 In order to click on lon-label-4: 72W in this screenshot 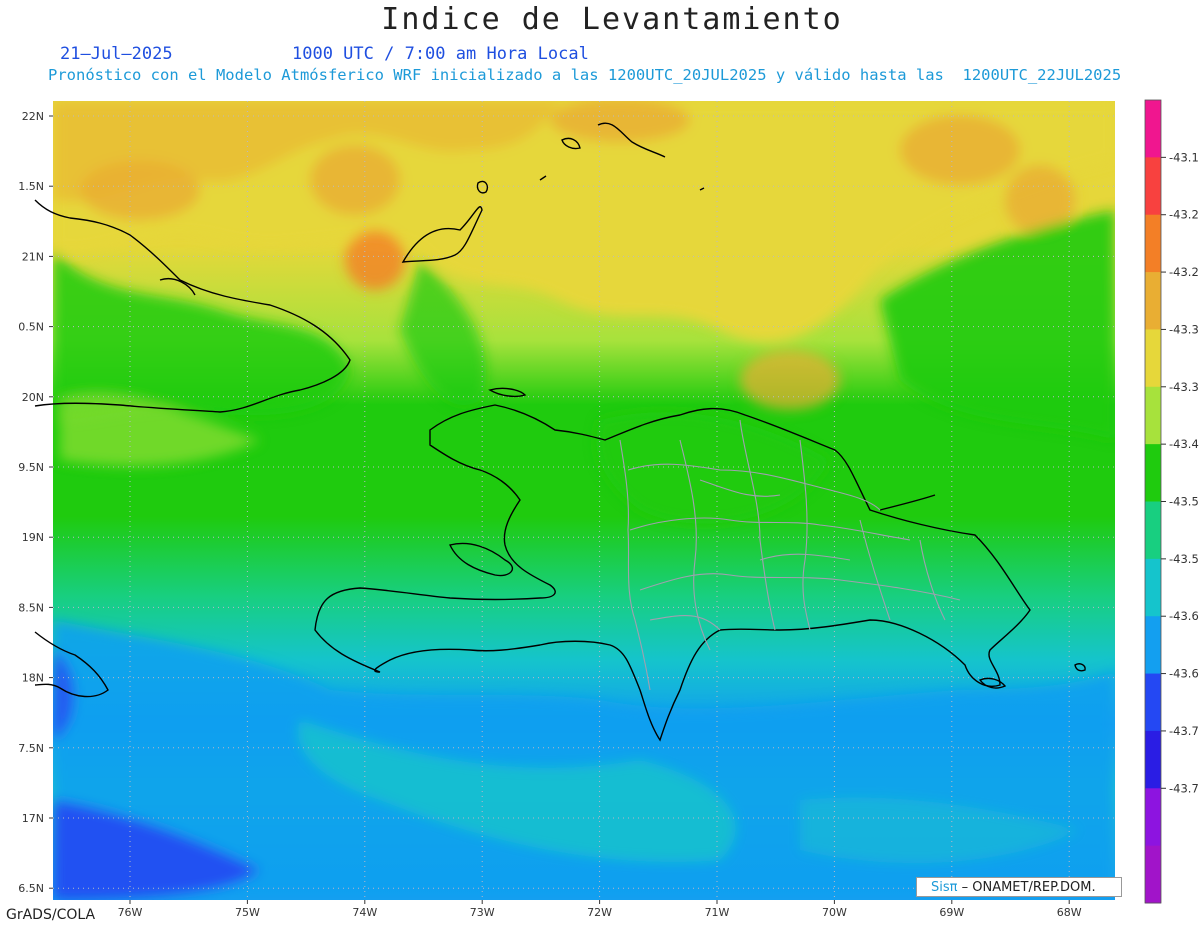, I will do `click(599, 912)`.